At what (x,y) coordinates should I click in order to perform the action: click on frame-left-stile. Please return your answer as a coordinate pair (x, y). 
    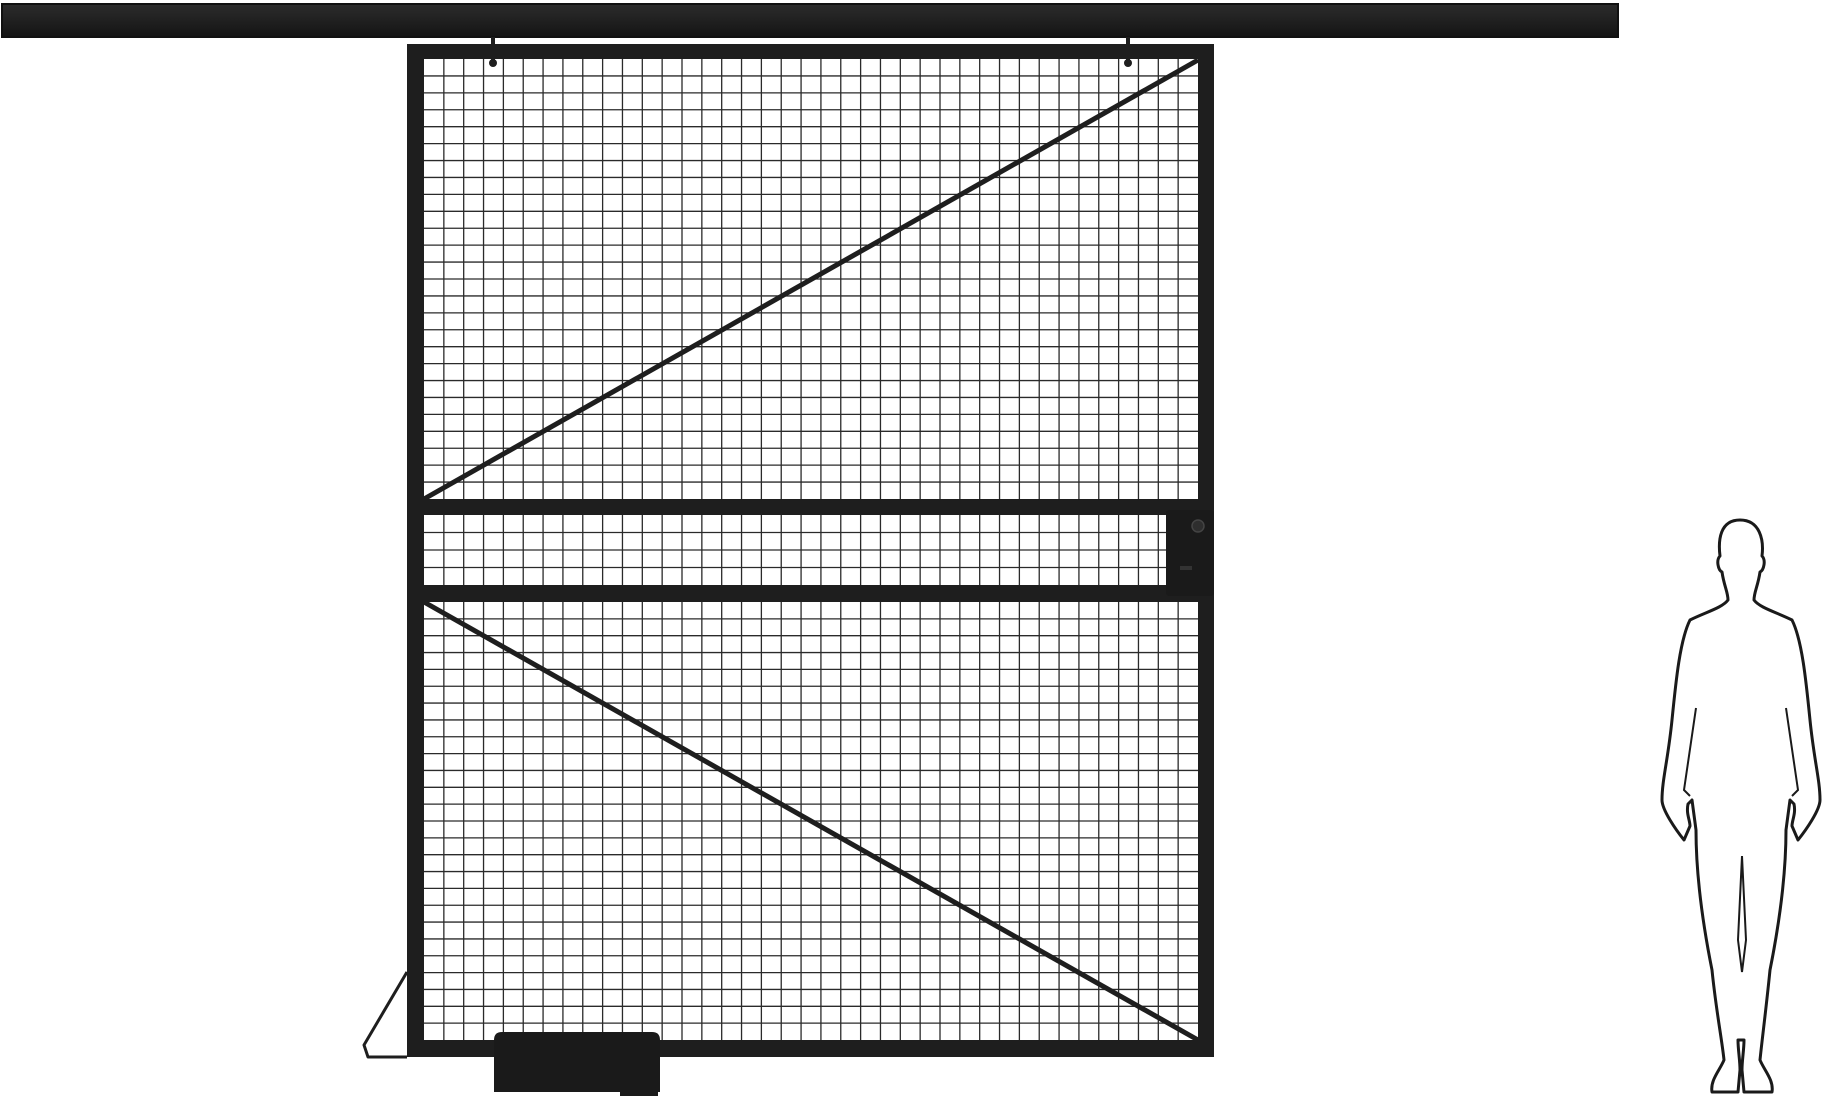
    Looking at the image, I should click on (415, 550).